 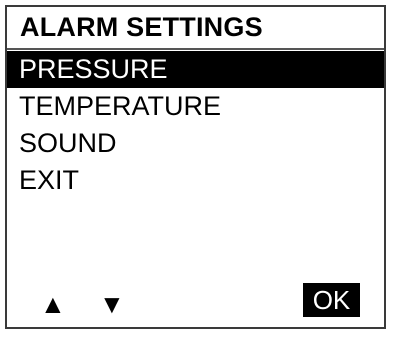 I want to click on screen-title: ALARM SETTINGS, so click(x=141, y=27).